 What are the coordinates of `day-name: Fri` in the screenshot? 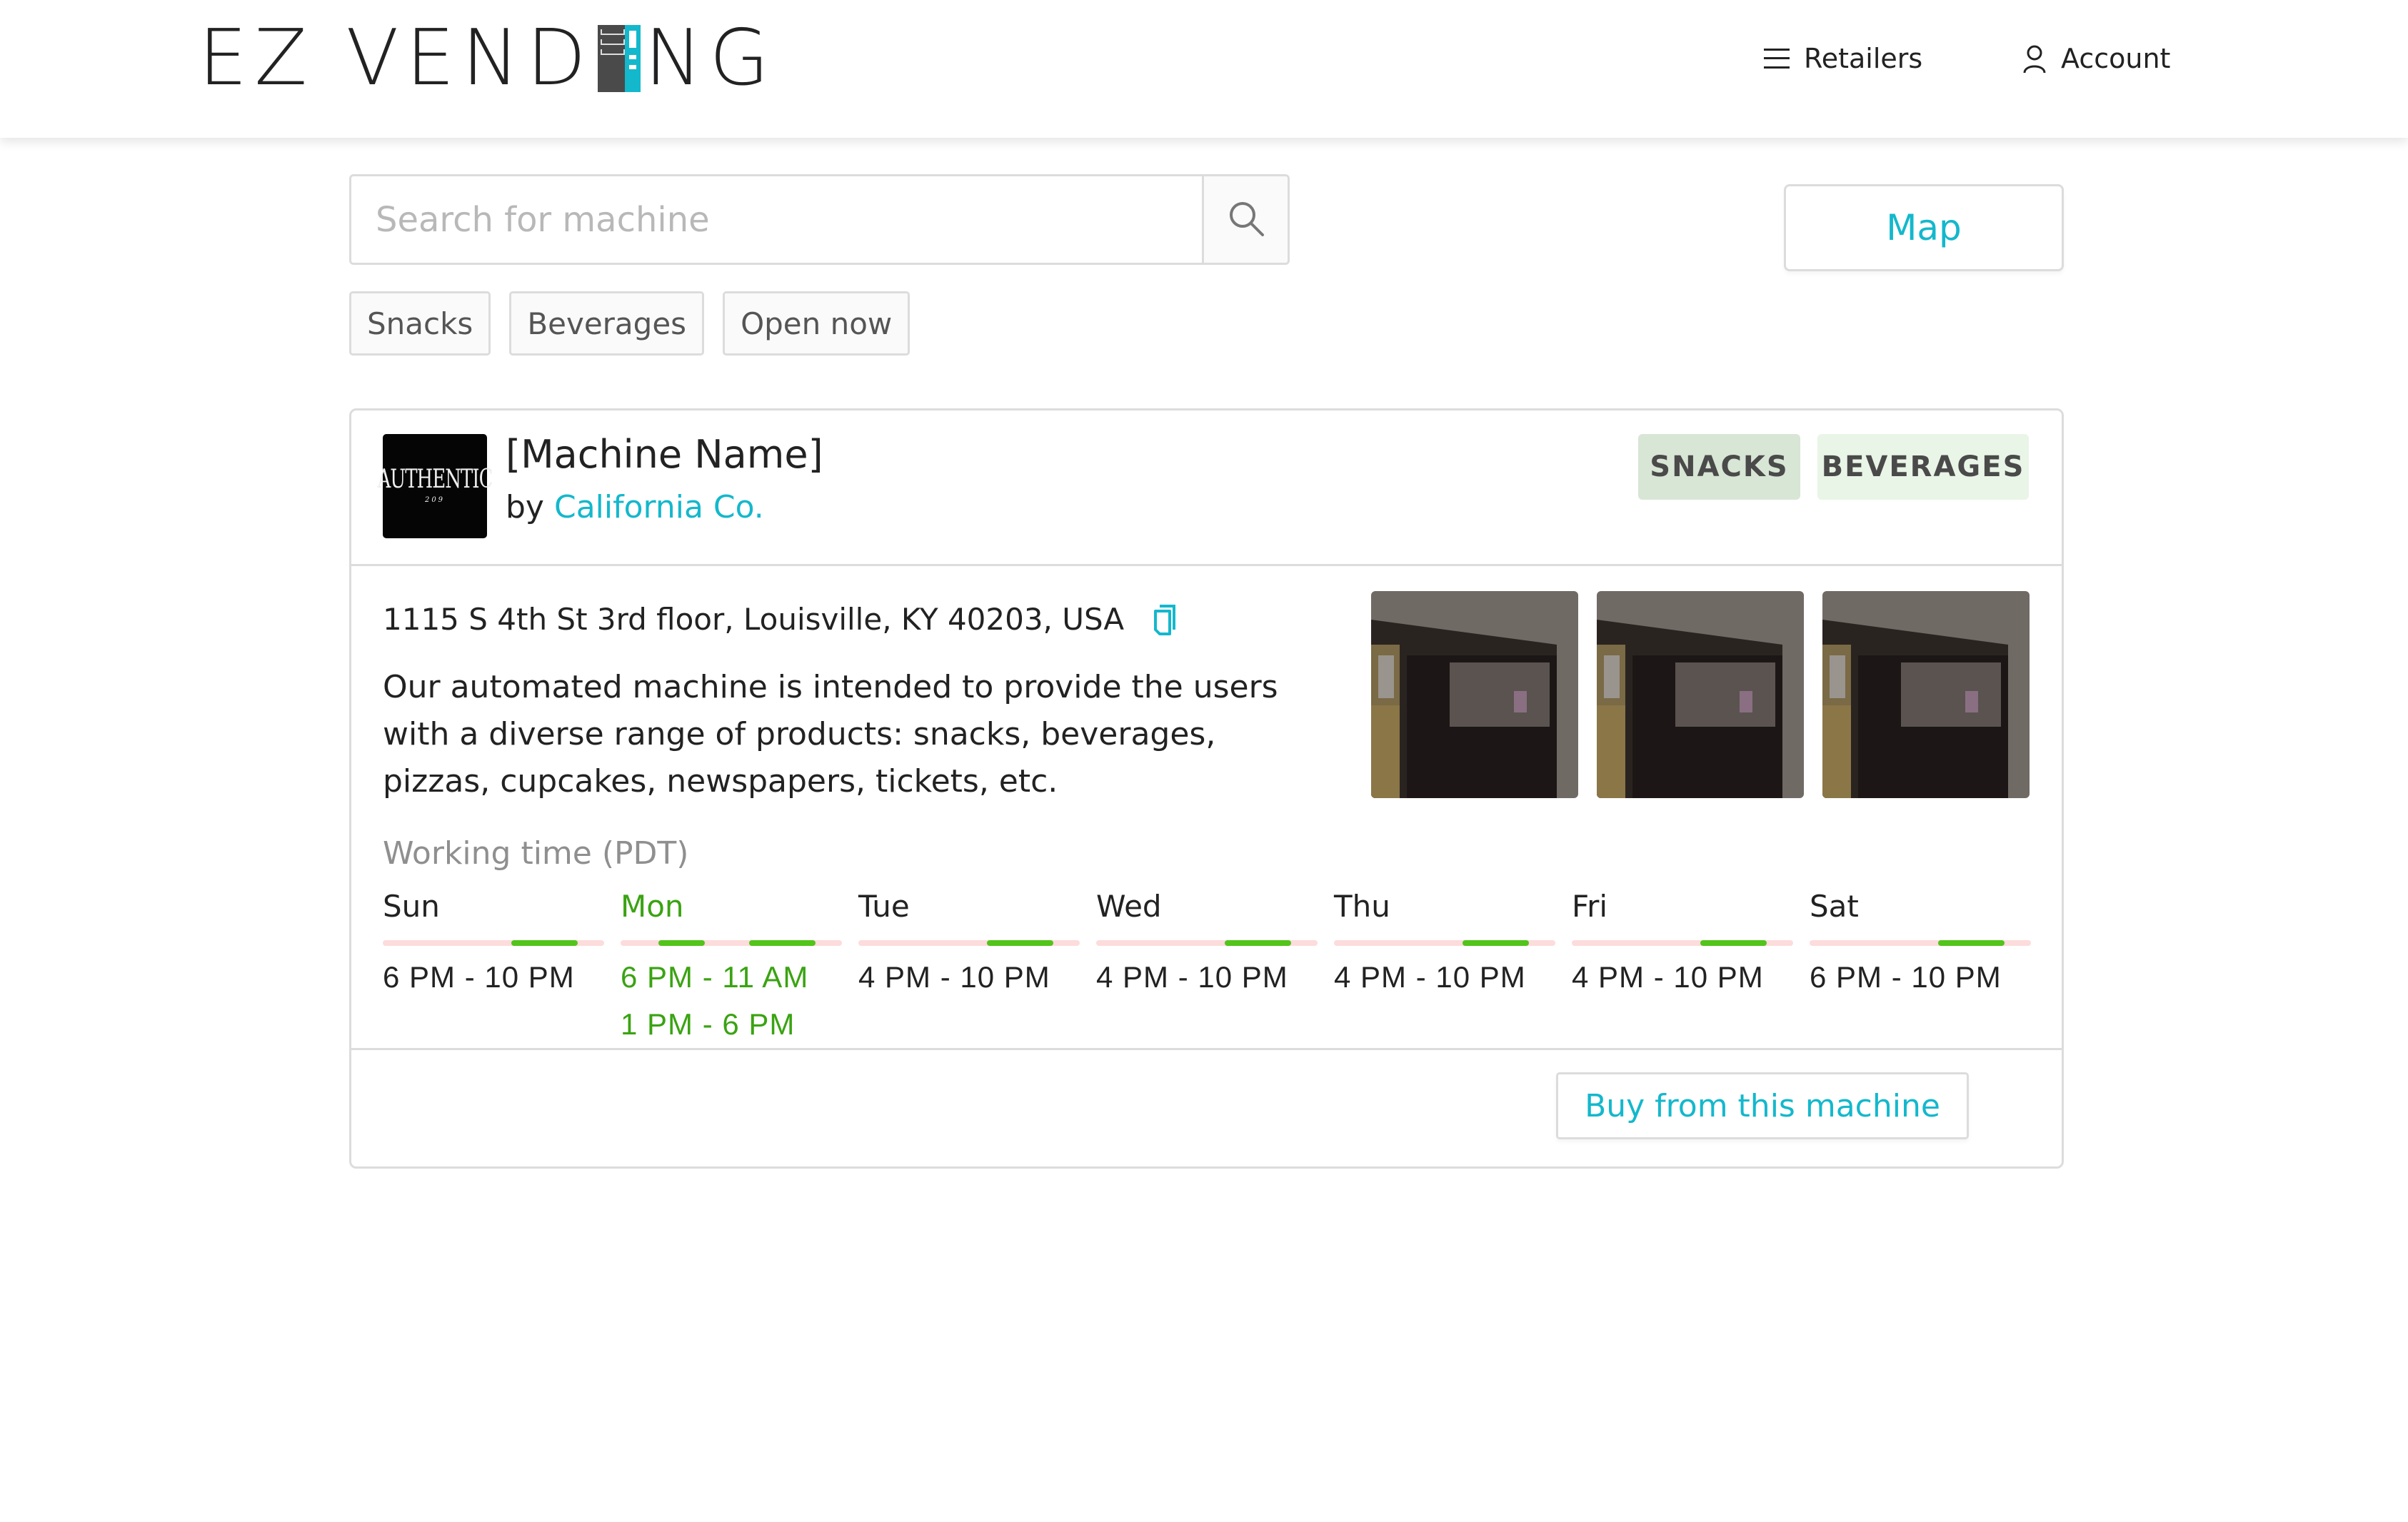 It's located at (1590, 906).